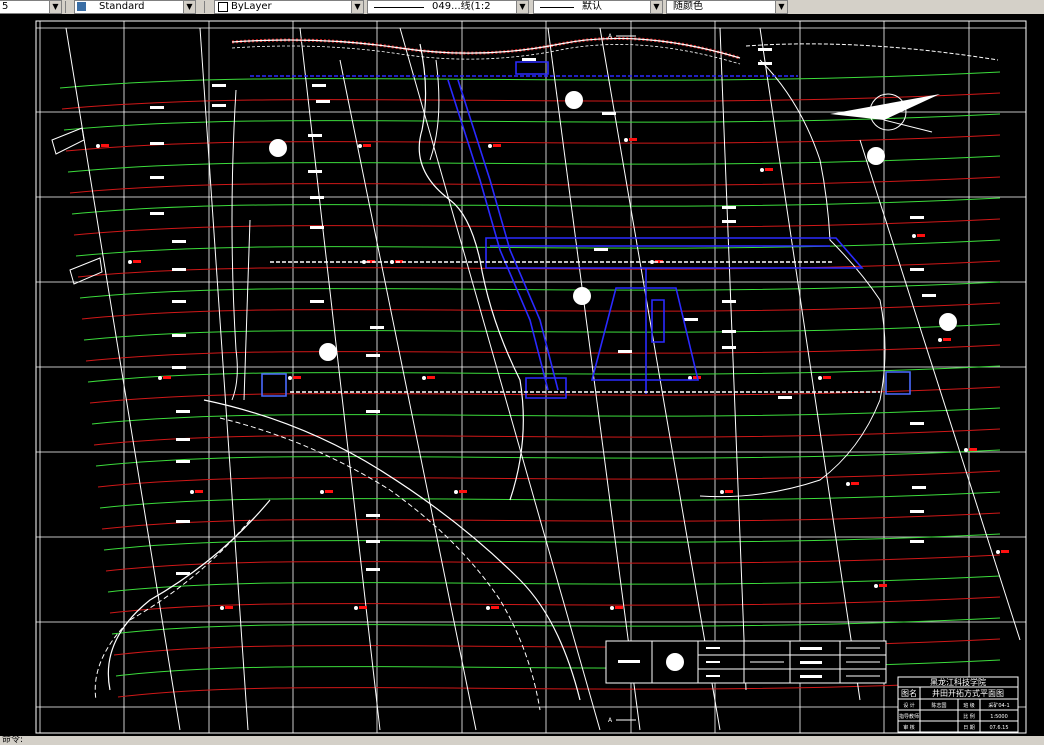 This screenshot has height=745, width=1044. What do you see at coordinates (135, 7) in the screenshot?
I see `text-style-dropdown: Standard ▼` at bounding box center [135, 7].